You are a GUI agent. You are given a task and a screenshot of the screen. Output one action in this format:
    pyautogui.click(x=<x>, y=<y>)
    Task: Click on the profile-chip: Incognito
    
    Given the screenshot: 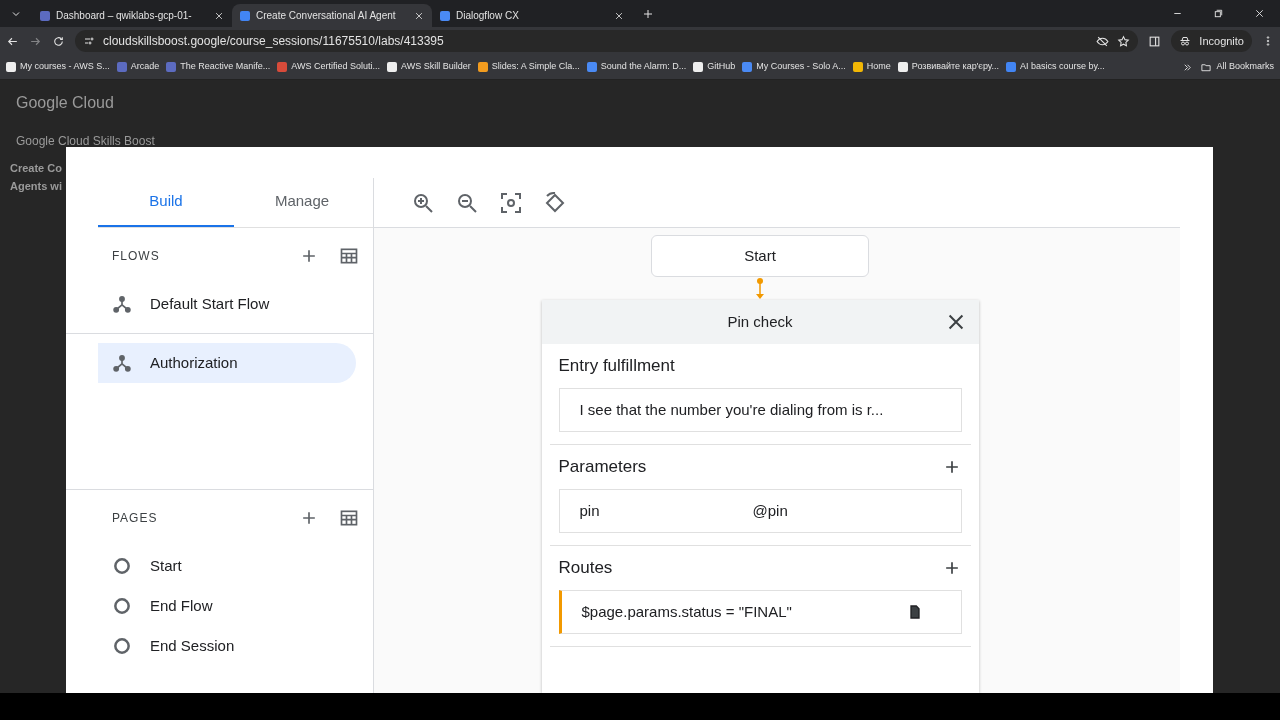 What is the action you would take?
    pyautogui.click(x=1211, y=41)
    